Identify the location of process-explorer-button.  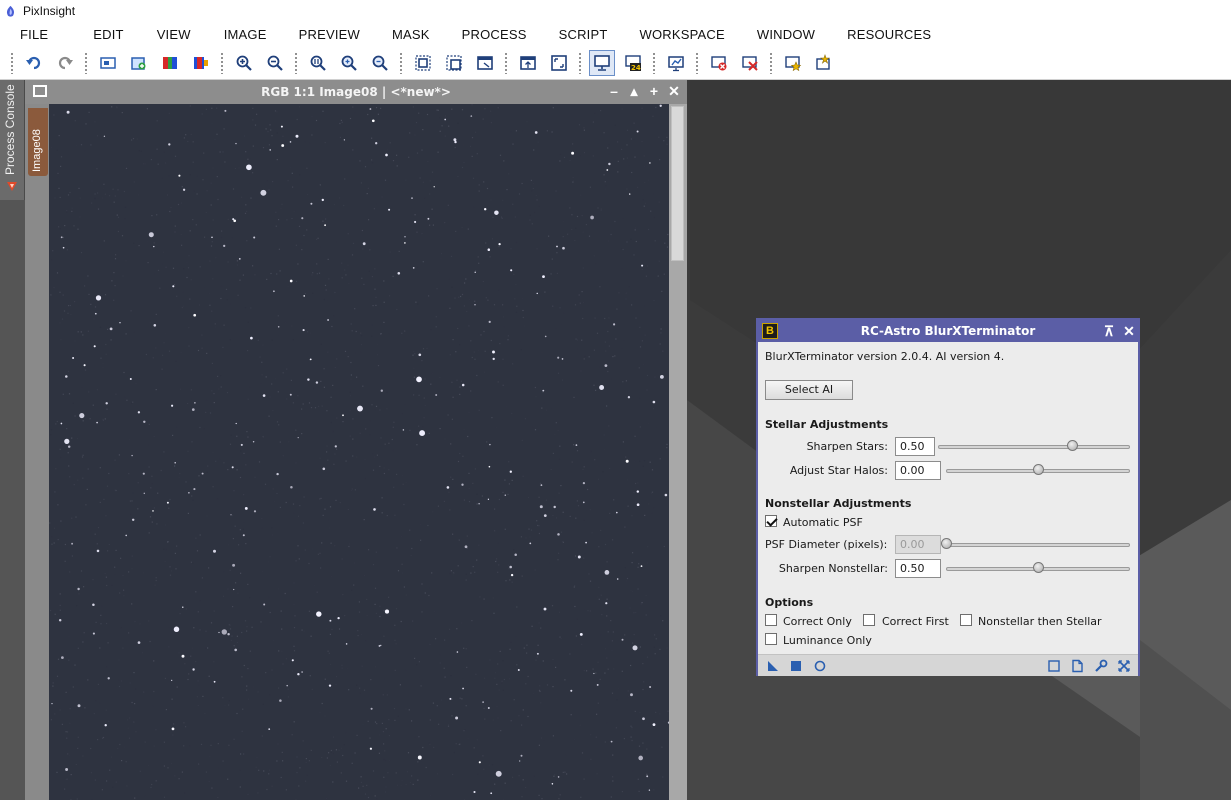
(824, 63).